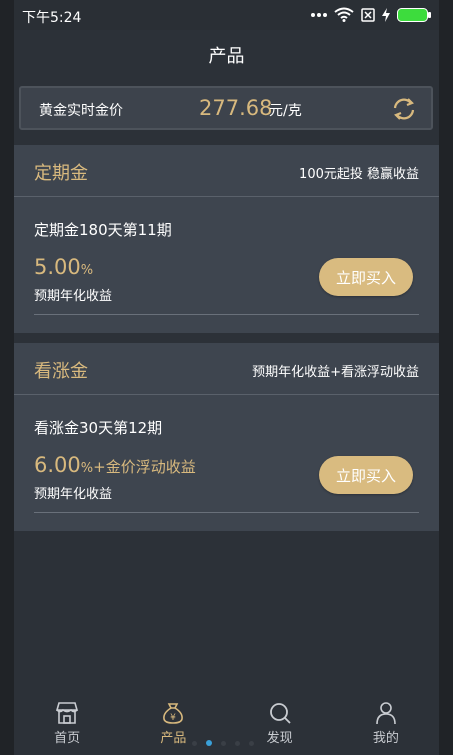 The image size is (453, 755). Describe the element at coordinates (335, 372) in the screenshot. I see `section-subtitle: 预期年化收益+看涨浮动收益` at that location.